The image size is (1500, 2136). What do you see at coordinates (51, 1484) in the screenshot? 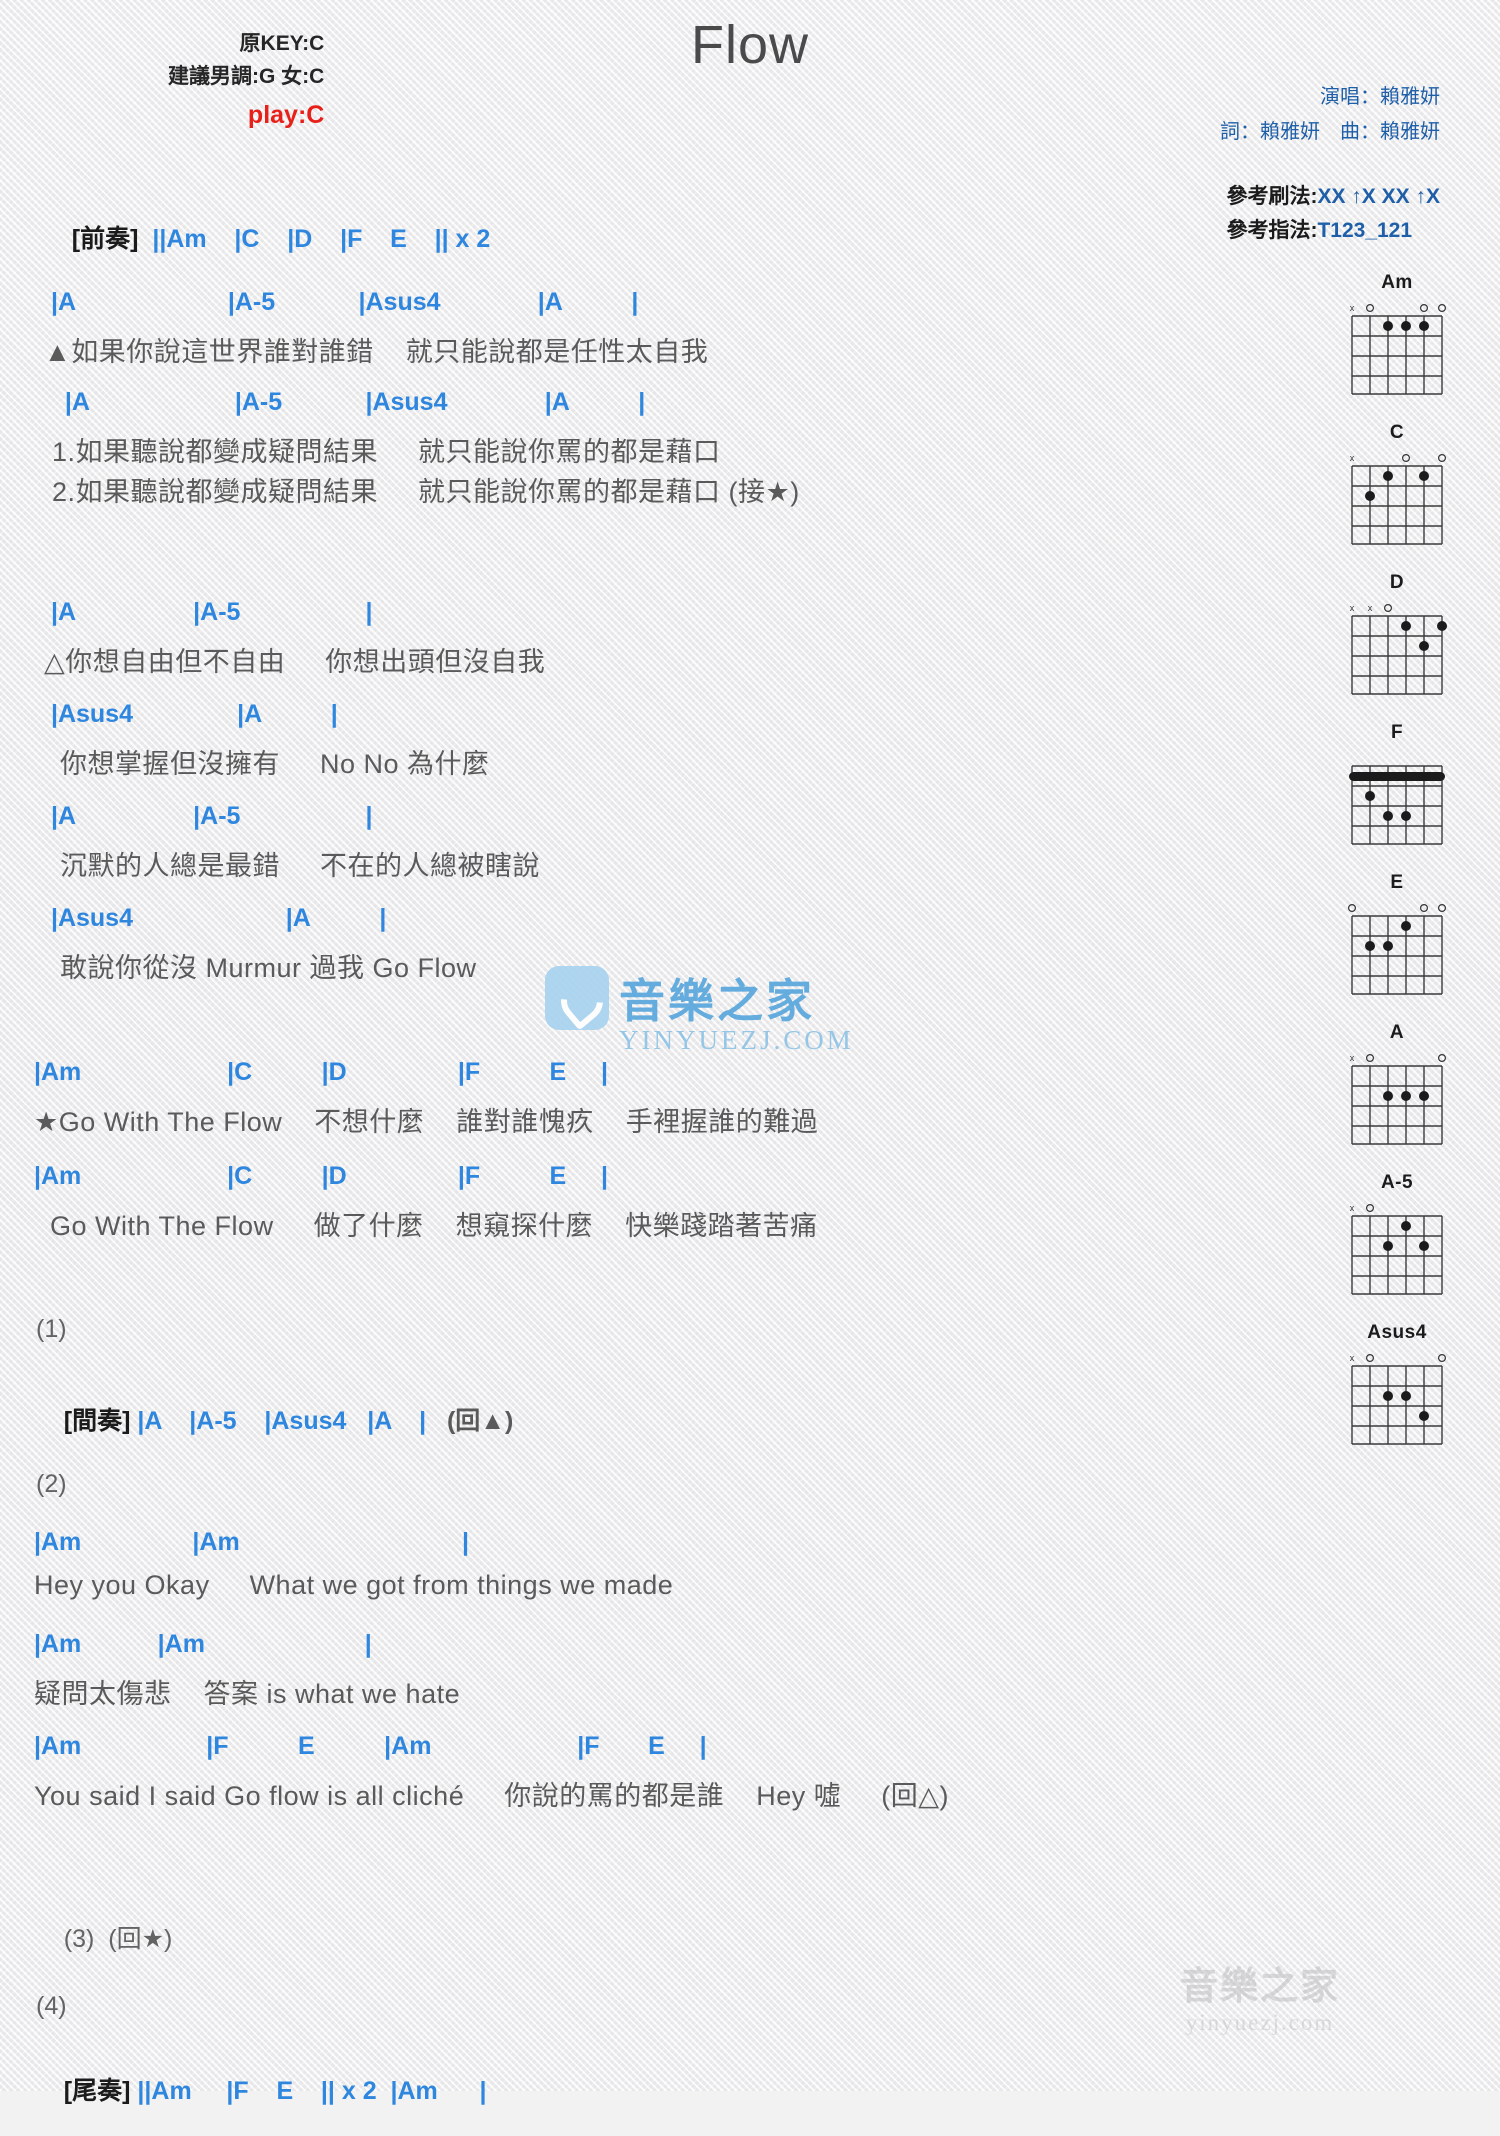
I see `part-2-label: (2)` at bounding box center [51, 1484].